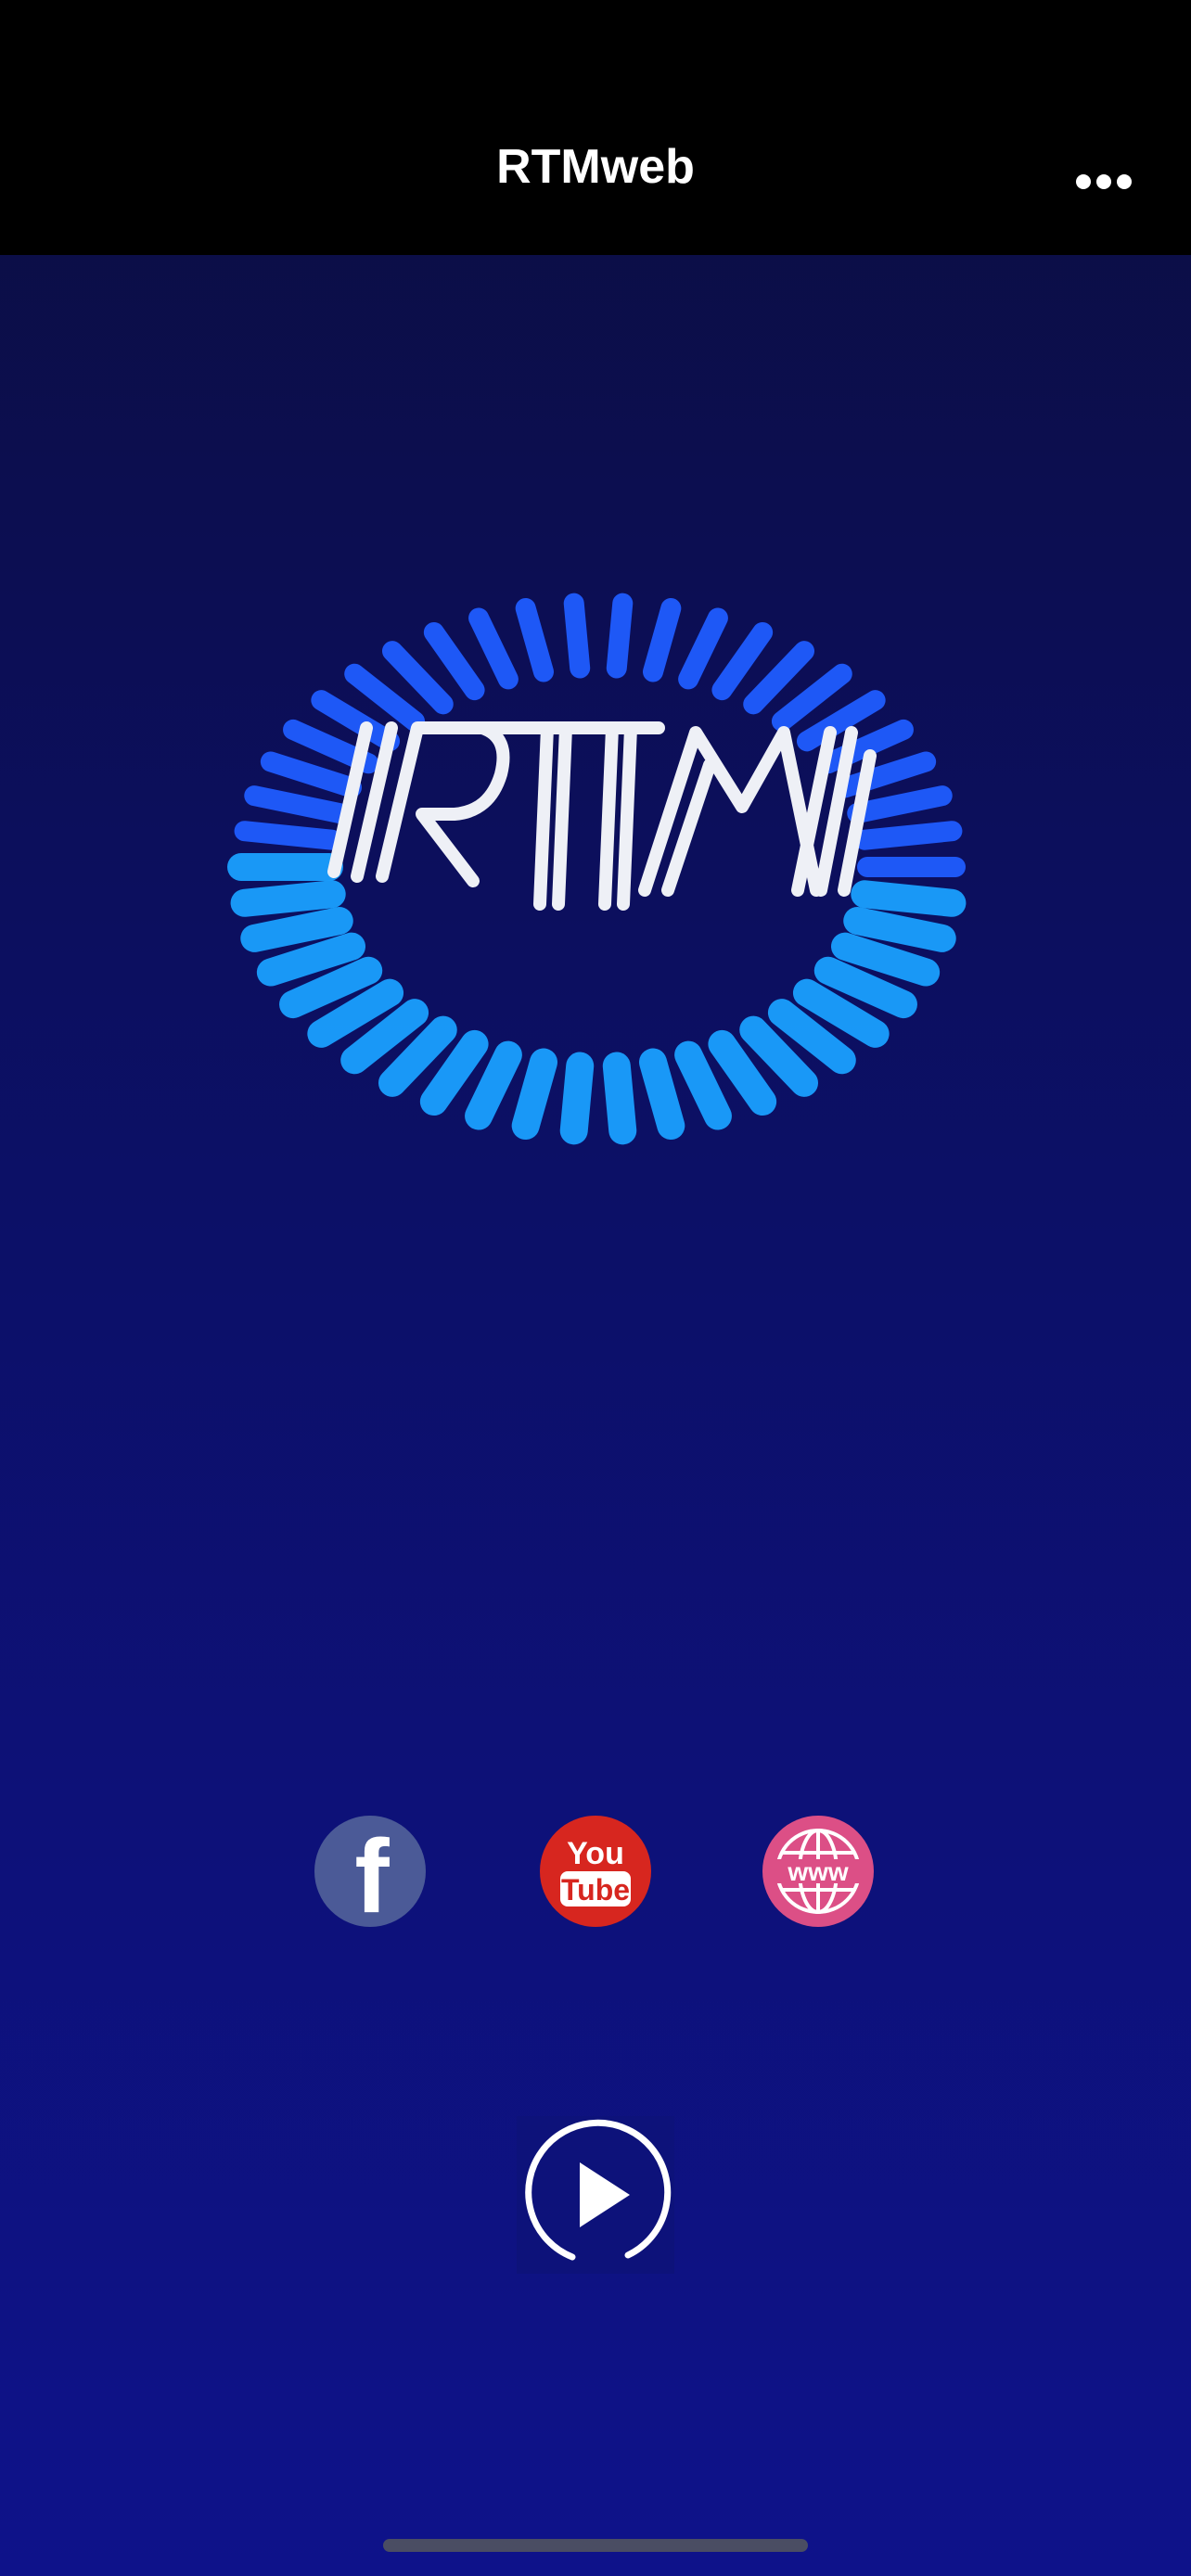  Describe the element at coordinates (595, 1853) in the screenshot. I see `youtube-line1: You` at that location.